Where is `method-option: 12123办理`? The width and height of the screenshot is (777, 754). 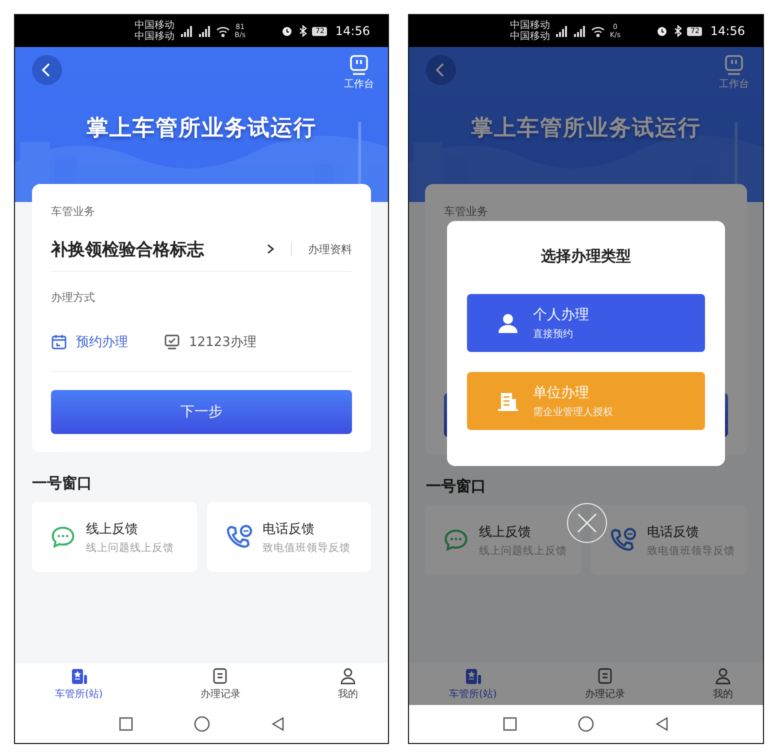
method-option: 12123办理 is located at coordinates (210, 342).